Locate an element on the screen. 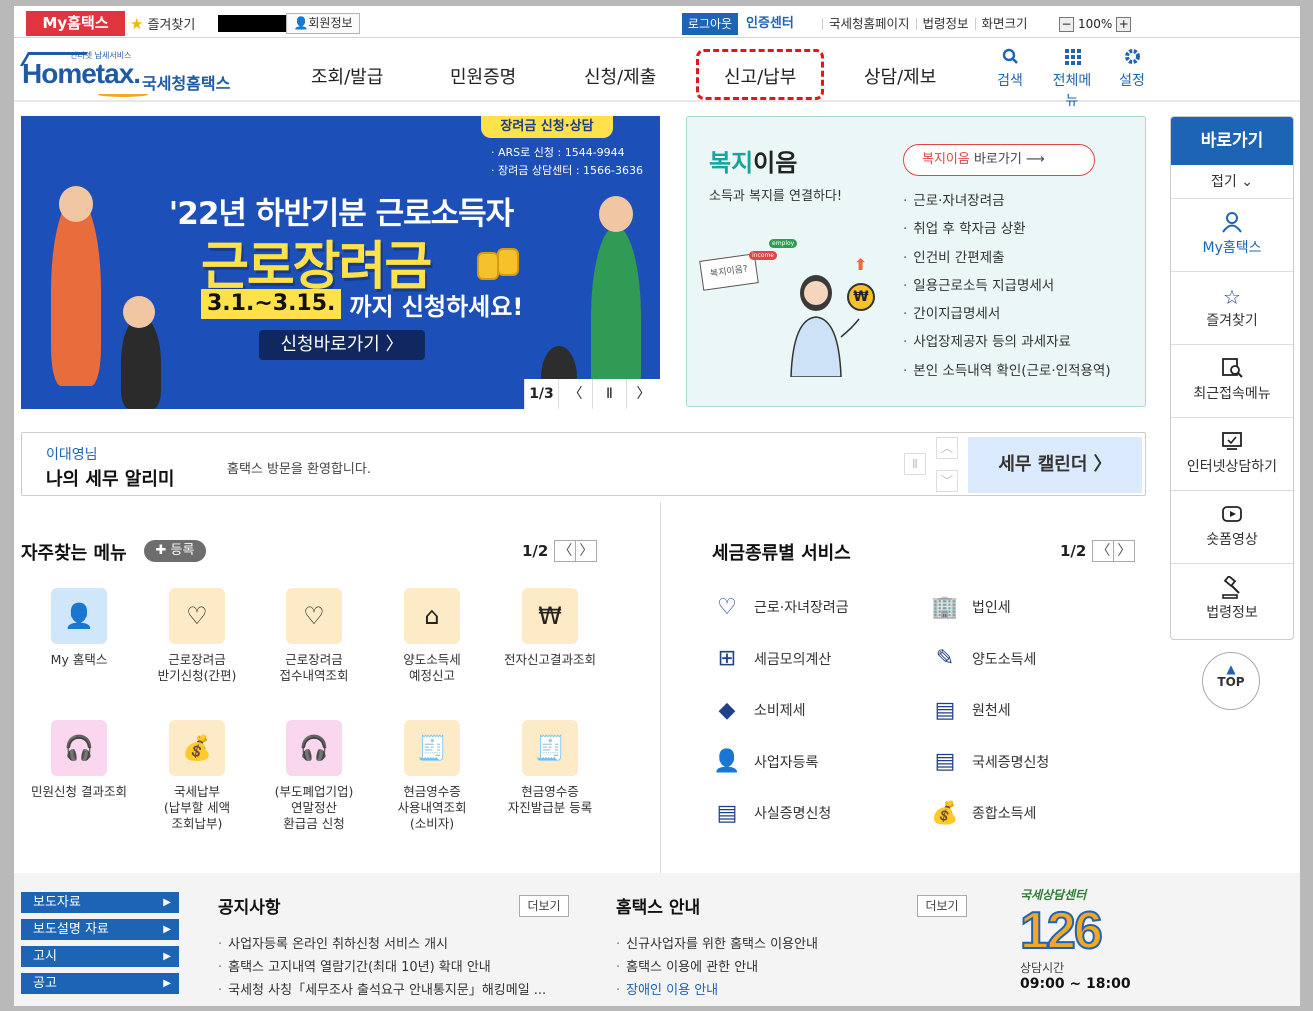  salary-doc-icon: ▤ is located at coordinates (945, 710).